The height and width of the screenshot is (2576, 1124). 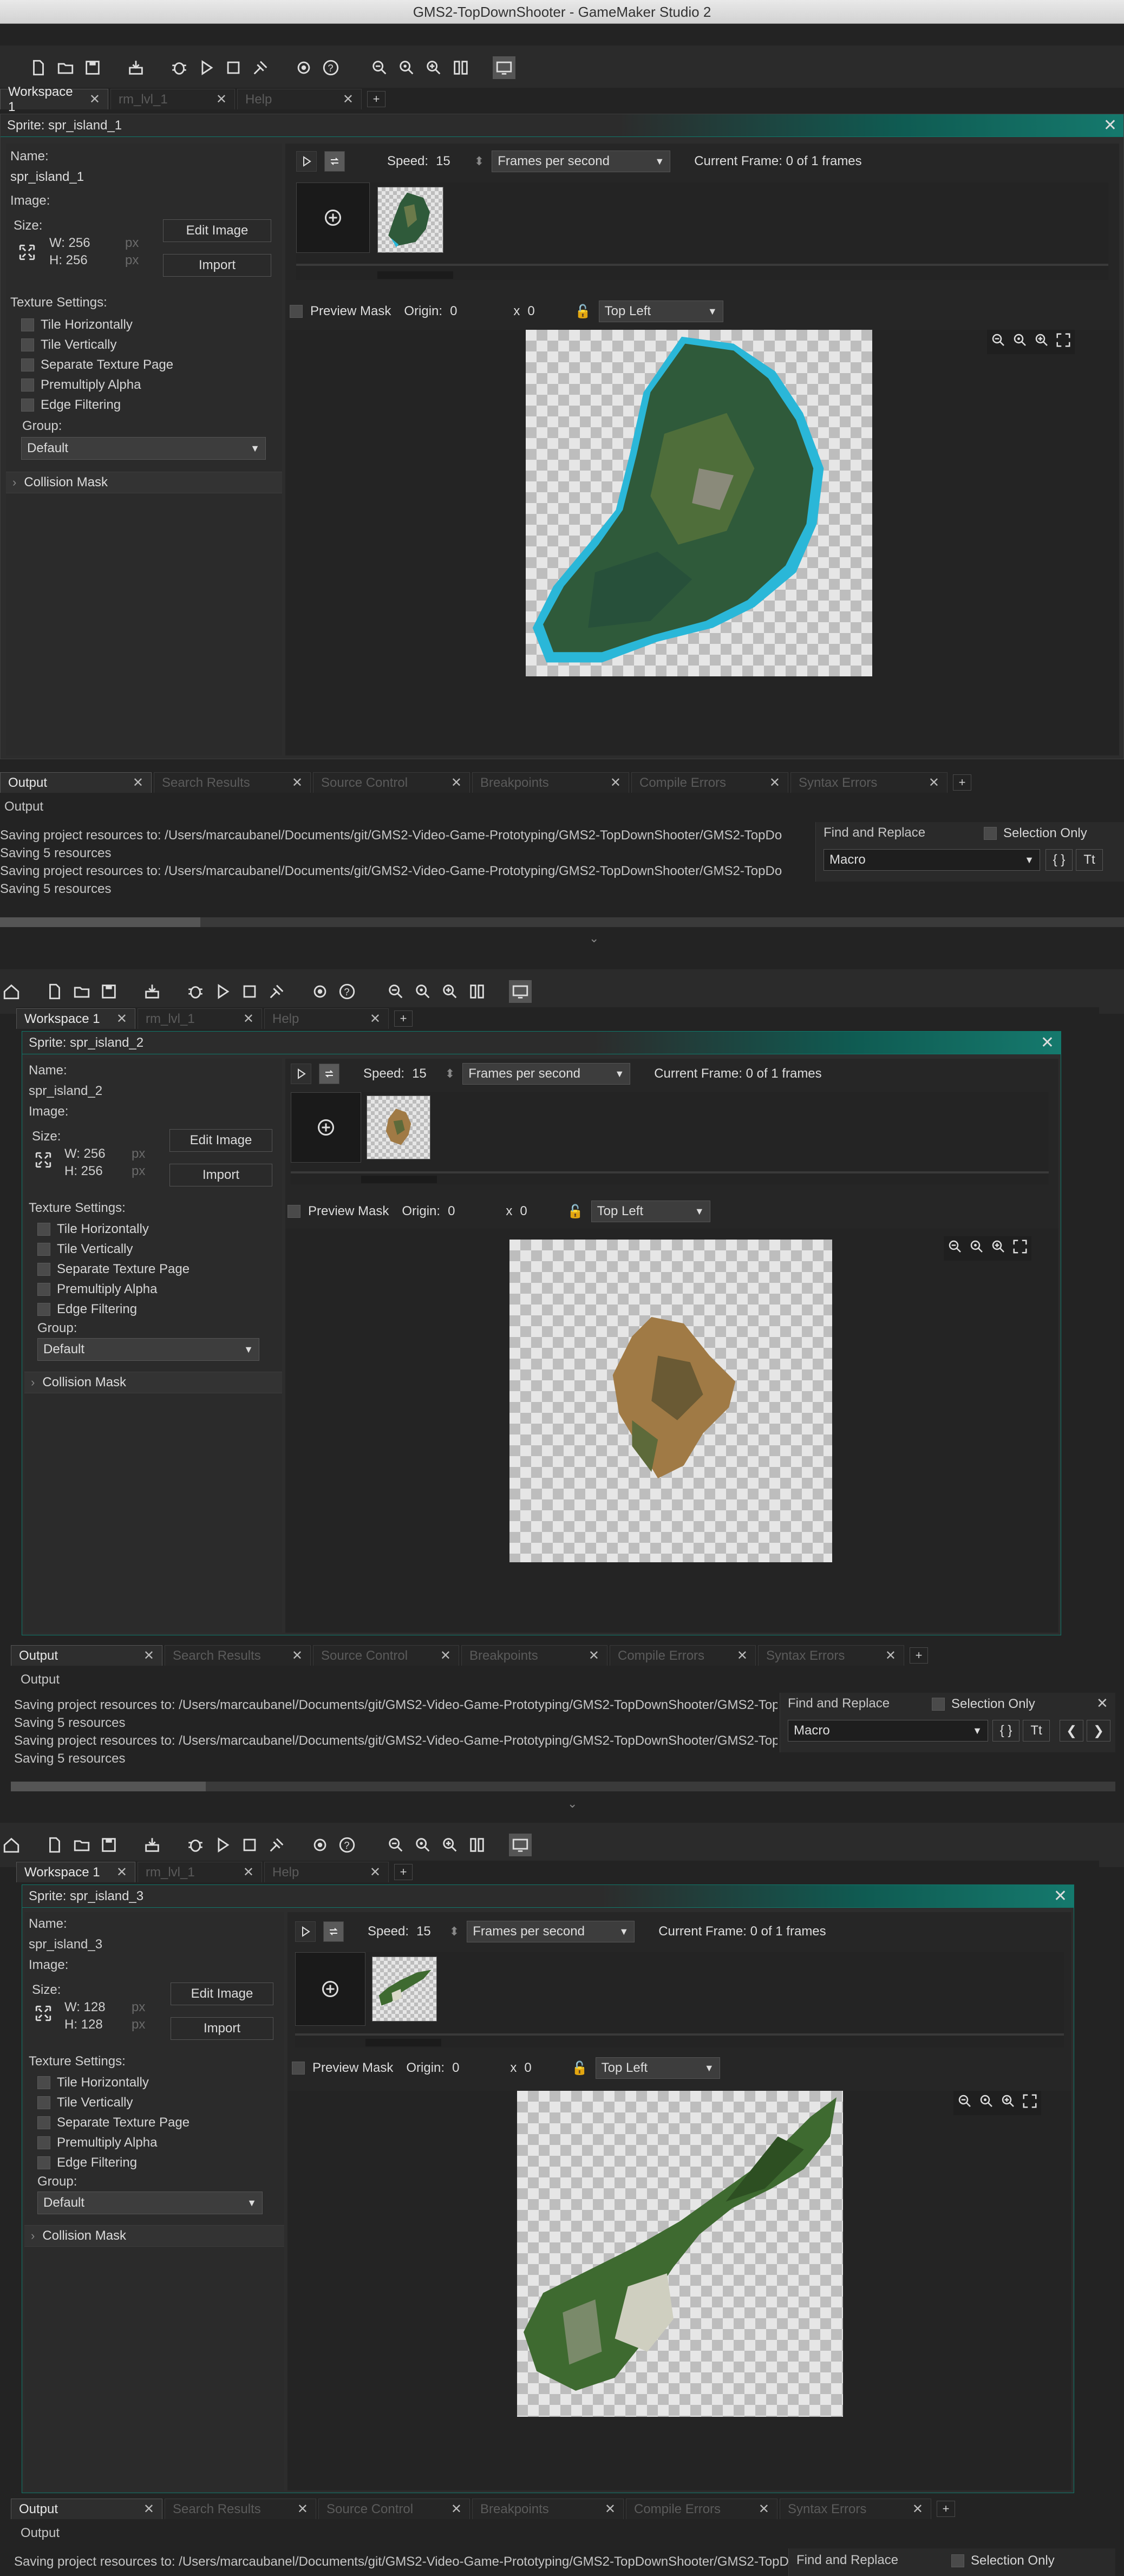 I want to click on origin-x-value: 0, so click(x=451, y=1211).